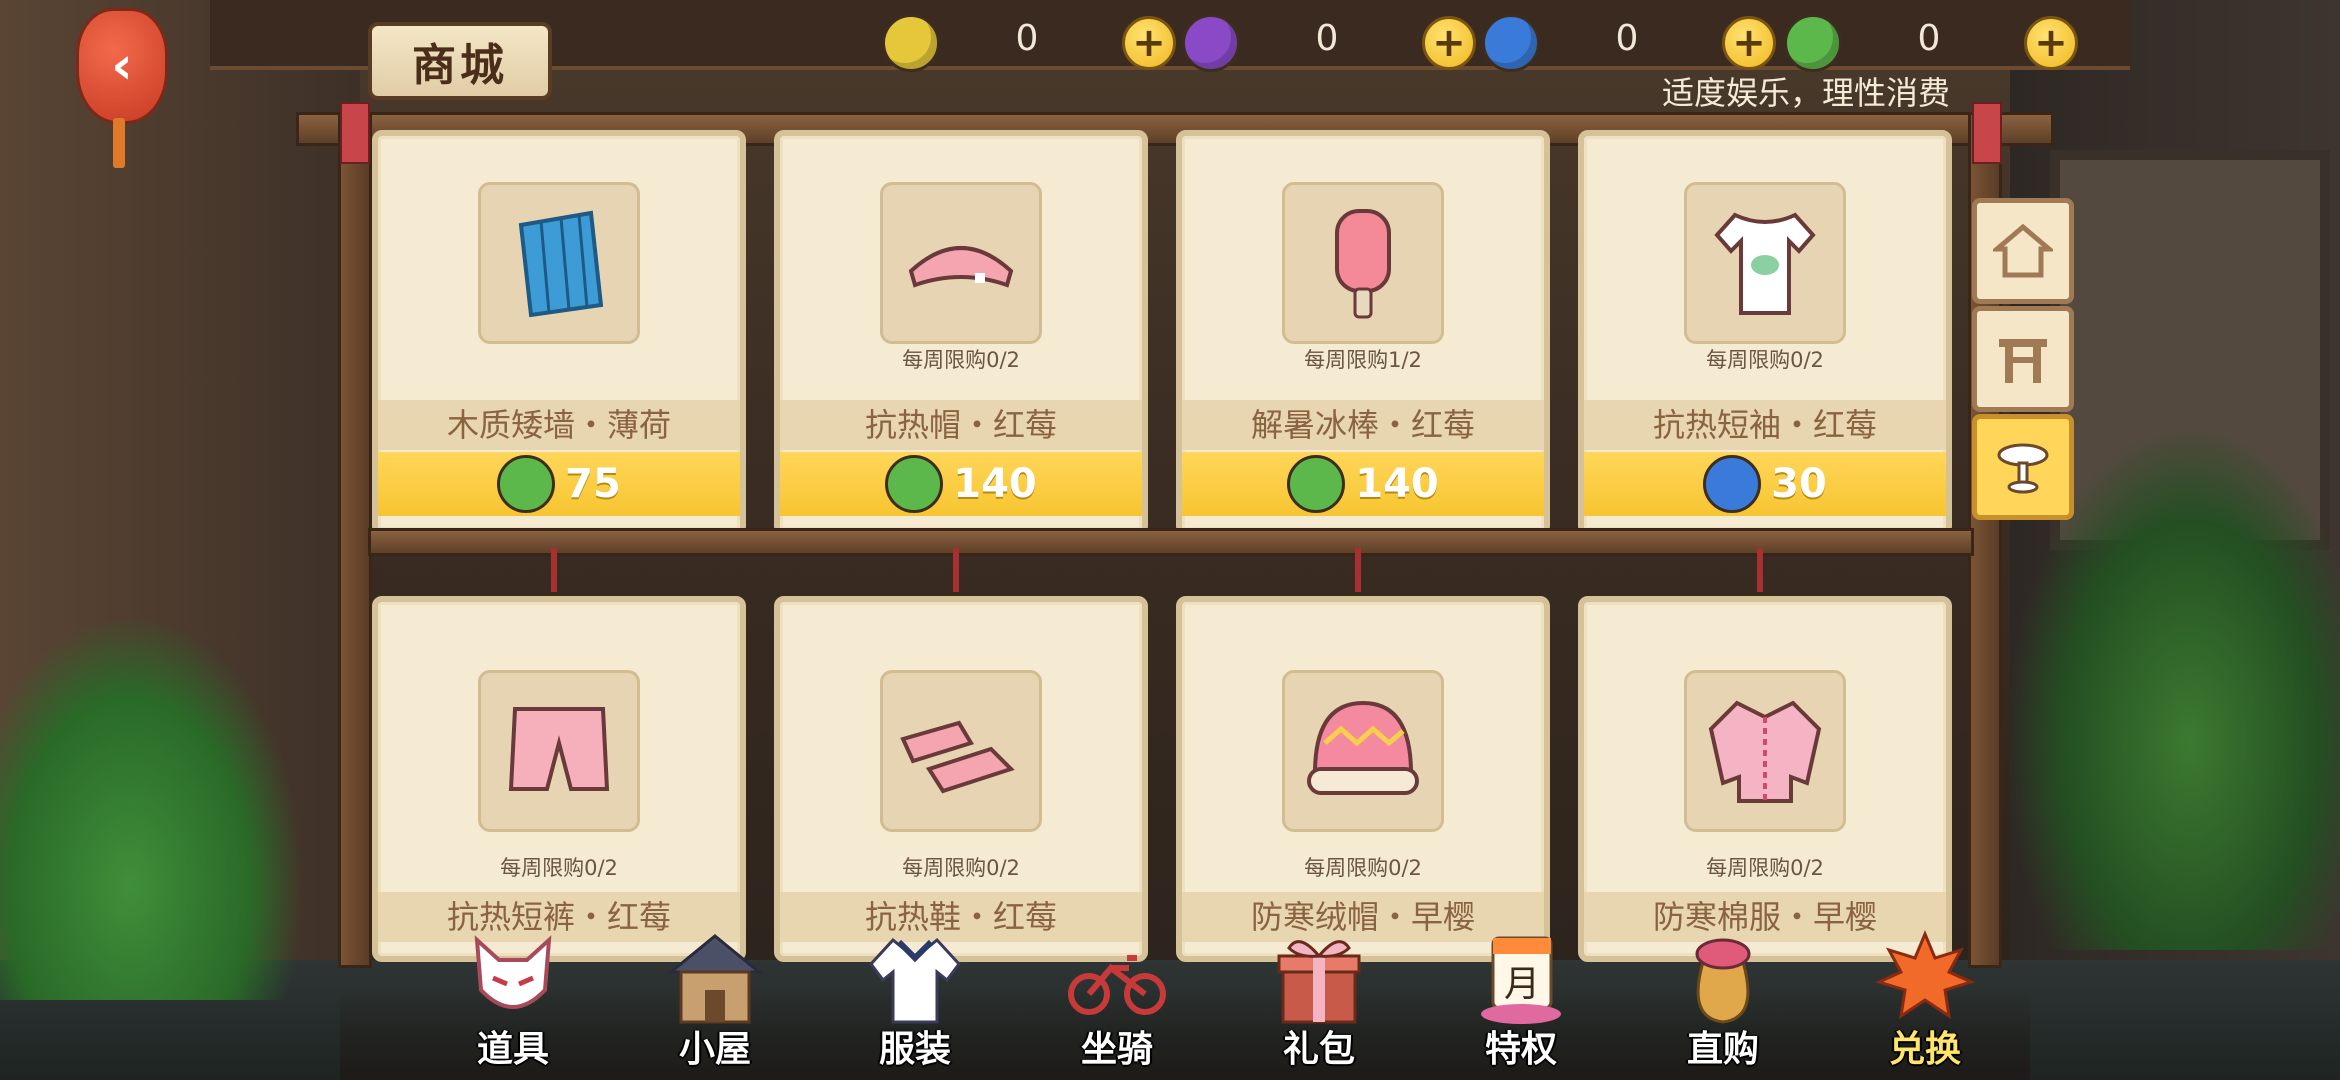 This screenshot has width=2340, height=1080. I want to click on product-card: 木质矮墙・薄荷 75, so click(559, 333).